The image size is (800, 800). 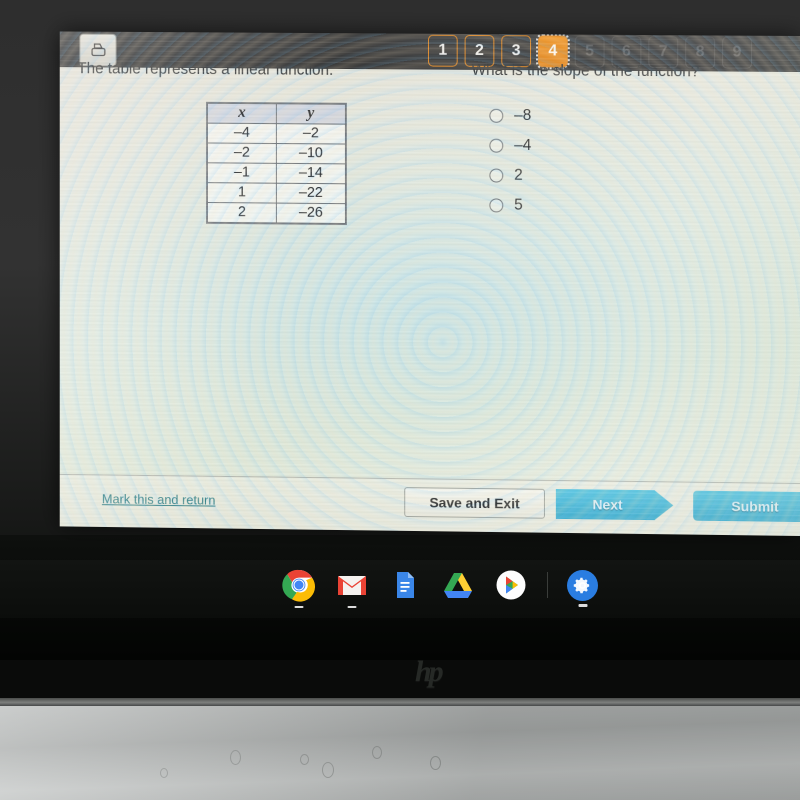 I want to click on cell-x: –2, so click(x=242, y=153).